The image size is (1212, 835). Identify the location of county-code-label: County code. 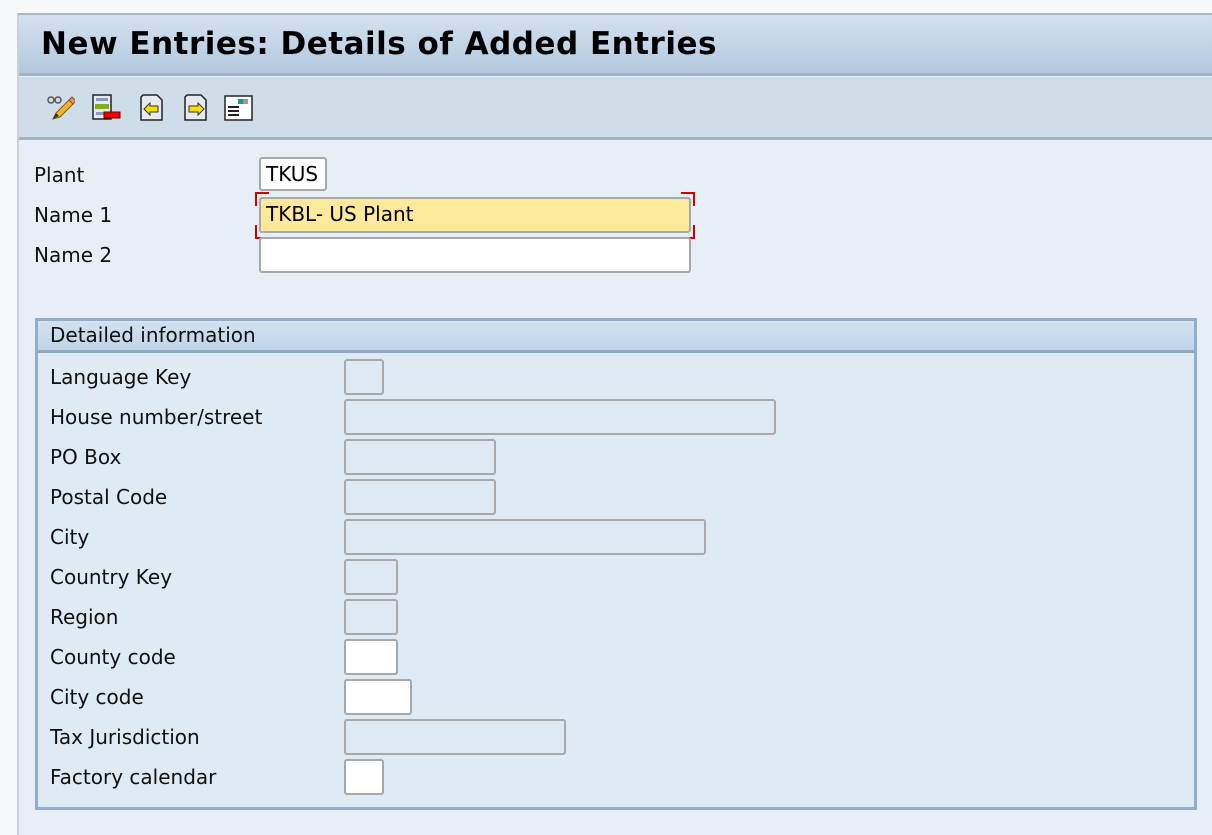
(113, 657).